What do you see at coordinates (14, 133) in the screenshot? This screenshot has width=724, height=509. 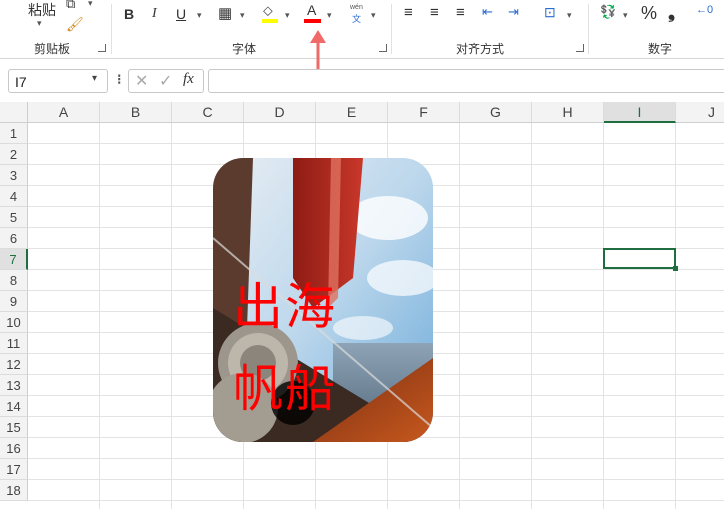 I see `row-header-1: 1` at bounding box center [14, 133].